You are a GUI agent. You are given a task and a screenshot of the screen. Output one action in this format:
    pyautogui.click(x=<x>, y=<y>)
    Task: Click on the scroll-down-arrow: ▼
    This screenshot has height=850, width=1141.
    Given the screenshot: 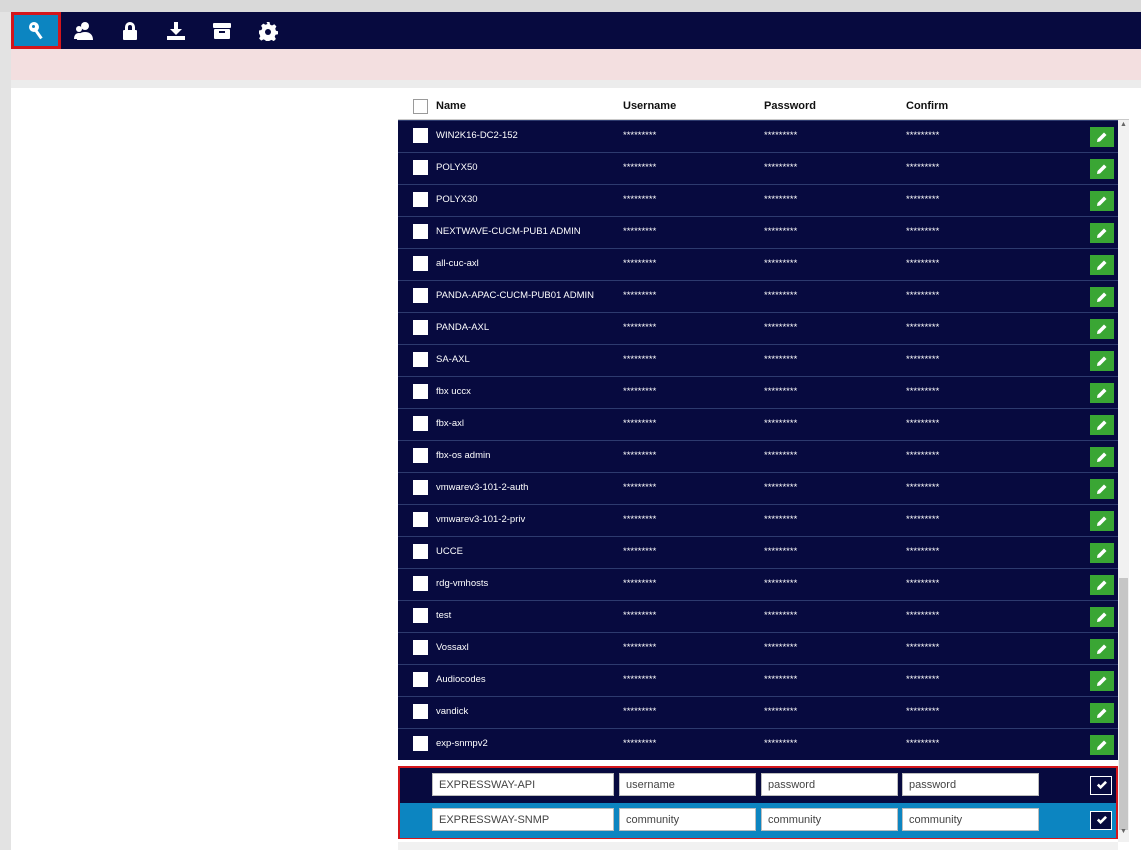 What is the action you would take?
    pyautogui.click(x=1123, y=831)
    